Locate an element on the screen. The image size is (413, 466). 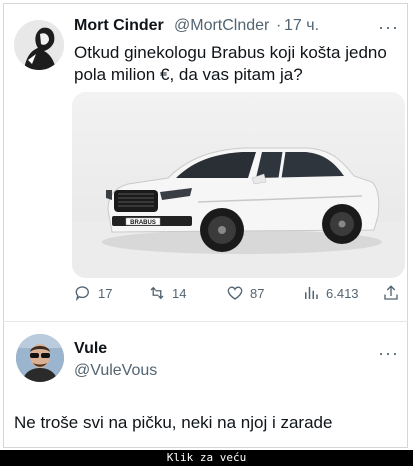
like-action: 87 is located at coordinates (245, 293).